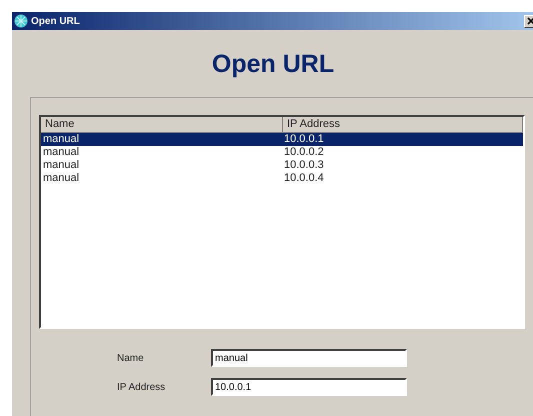 The image size is (533, 416). What do you see at coordinates (304, 178) in the screenshot?
I see `table-cell-text: 10.0.0.4` at bounding box center [304, 178].